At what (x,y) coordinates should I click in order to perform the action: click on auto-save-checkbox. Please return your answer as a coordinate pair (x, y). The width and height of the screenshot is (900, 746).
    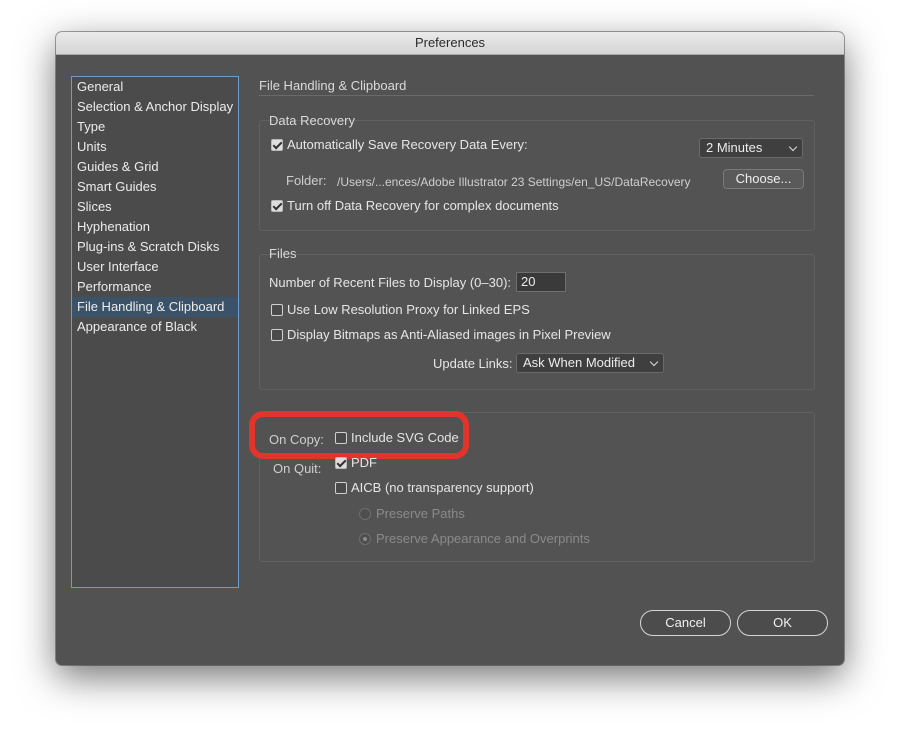
    Looking at the image, I should click on (277, 145).